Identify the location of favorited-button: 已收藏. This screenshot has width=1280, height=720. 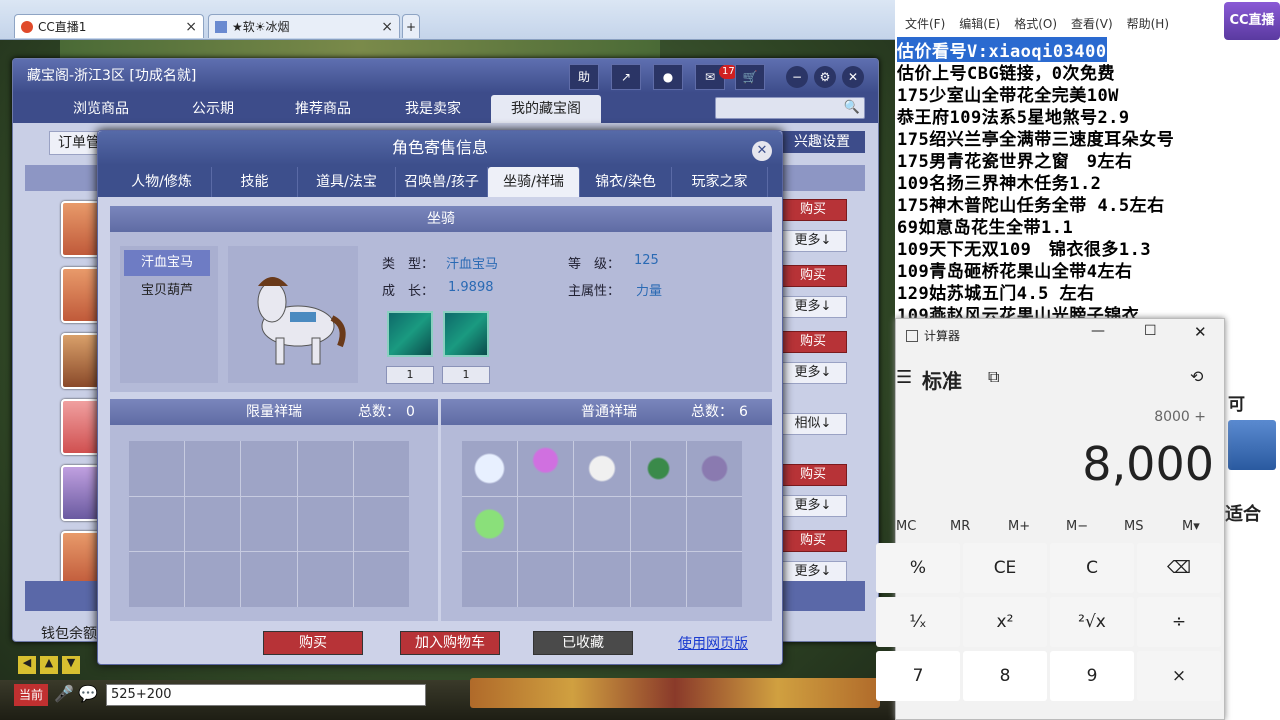
(583, 643).